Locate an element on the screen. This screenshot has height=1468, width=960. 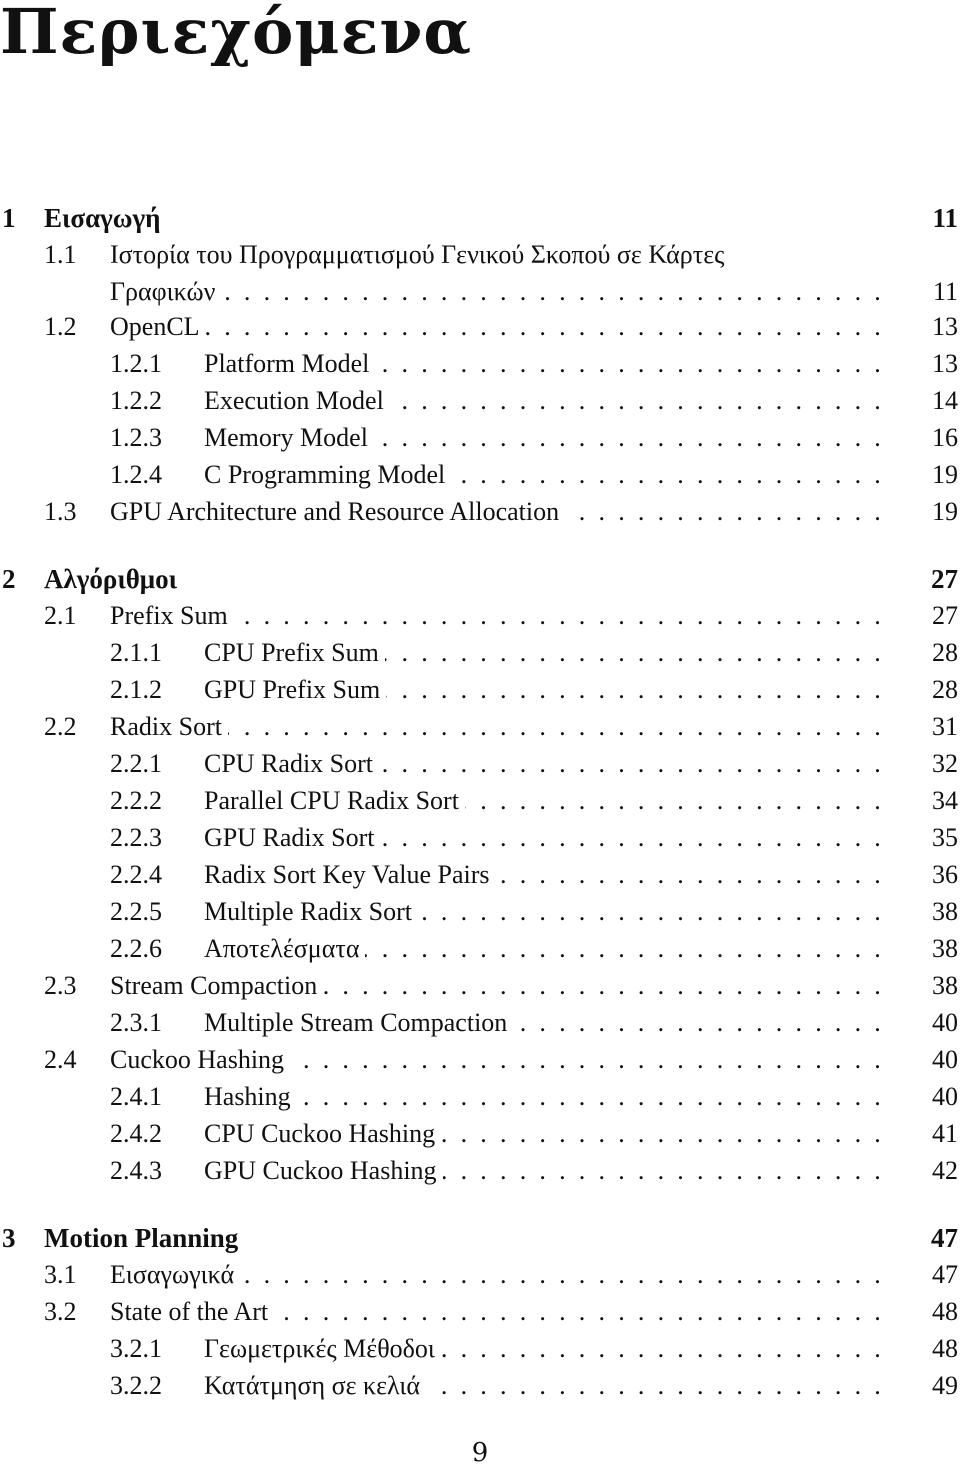
toc-entry-title: Κατάτμηση σε κελιά is located at coordinates (315, 1386).